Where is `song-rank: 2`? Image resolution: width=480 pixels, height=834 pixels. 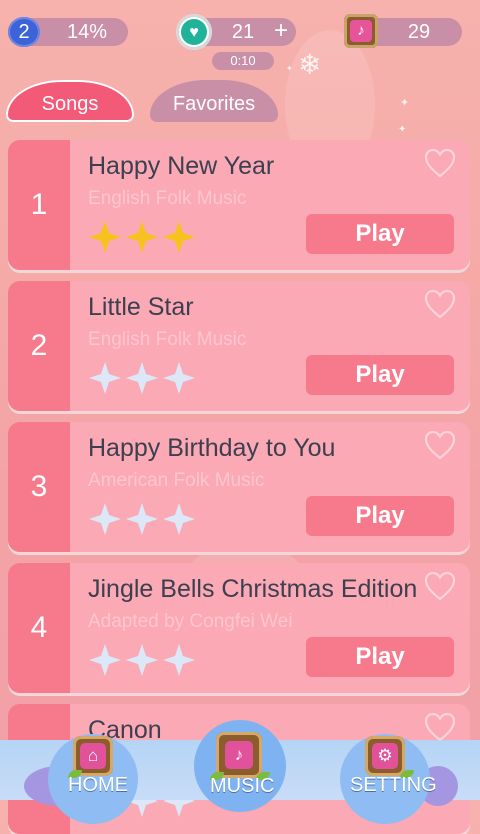 song-rank: 2 is located at coordinates (39, 346).